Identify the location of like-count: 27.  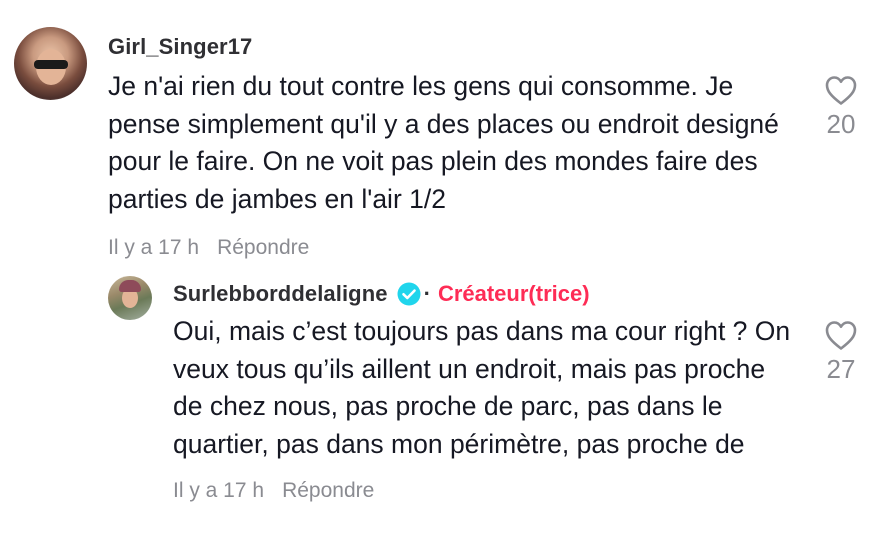
(841, 369).